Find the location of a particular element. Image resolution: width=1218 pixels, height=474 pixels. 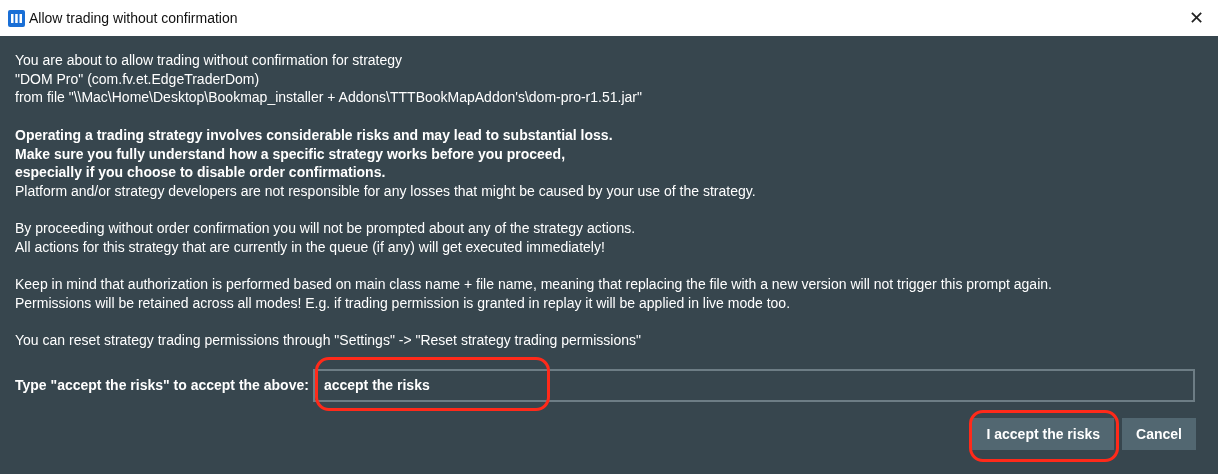

accept-button: I accept the risks is located at coordinates (1043, 433).